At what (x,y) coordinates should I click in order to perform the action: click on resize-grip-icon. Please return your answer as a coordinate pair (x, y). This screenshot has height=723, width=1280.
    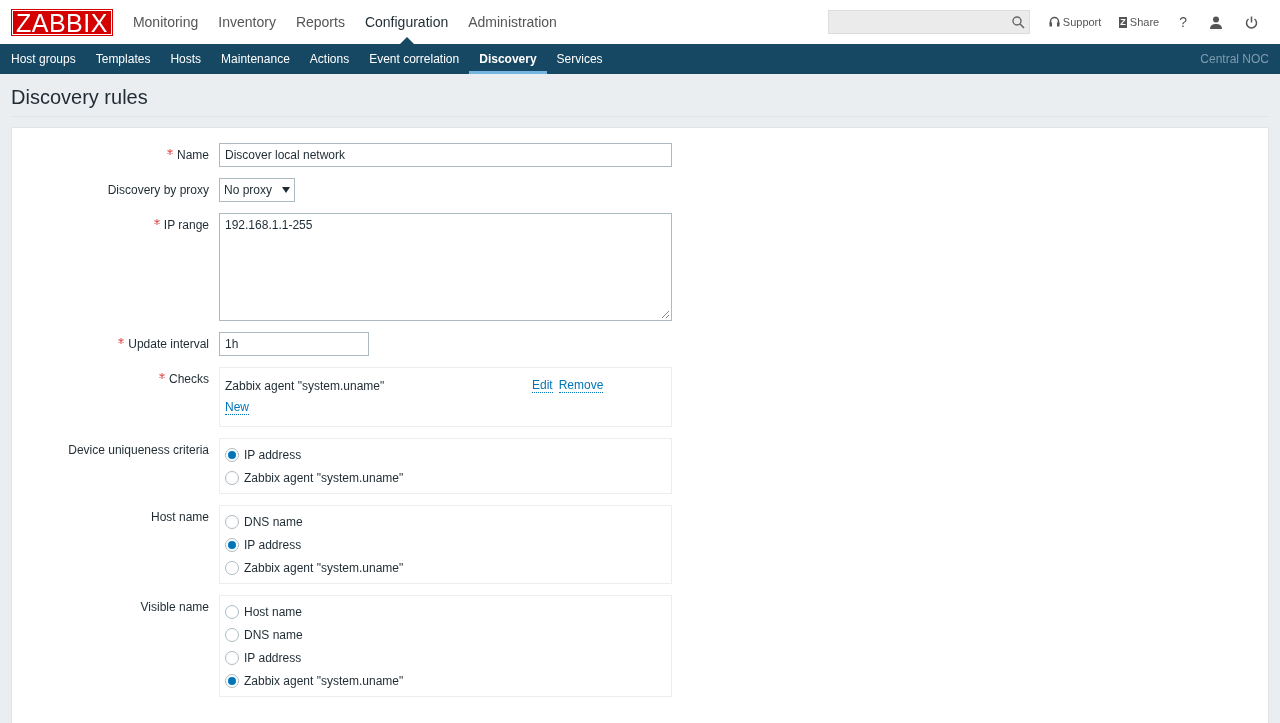
    Looking at the image, I should click on (665, 314).